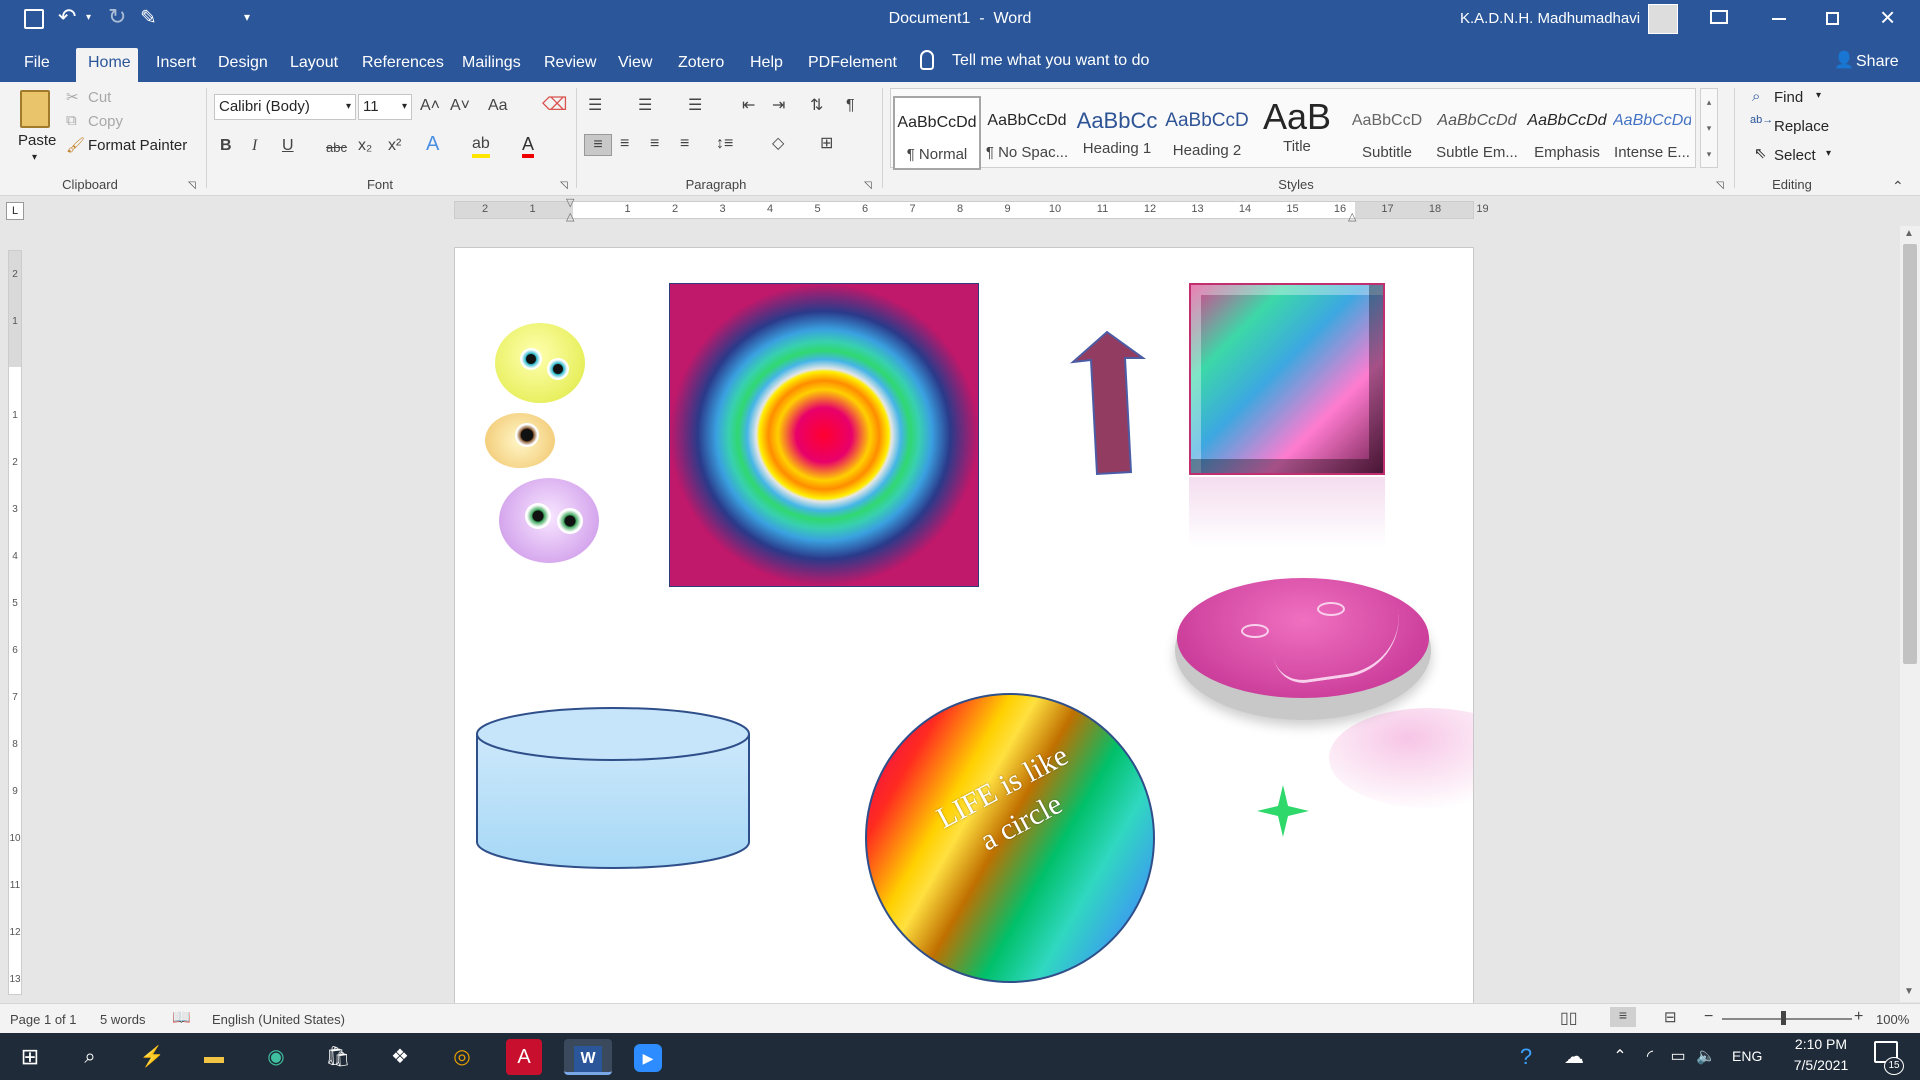  Describe the element at coordinates (37, 65) in the screenshot. I see `tab-file: File` at that location.